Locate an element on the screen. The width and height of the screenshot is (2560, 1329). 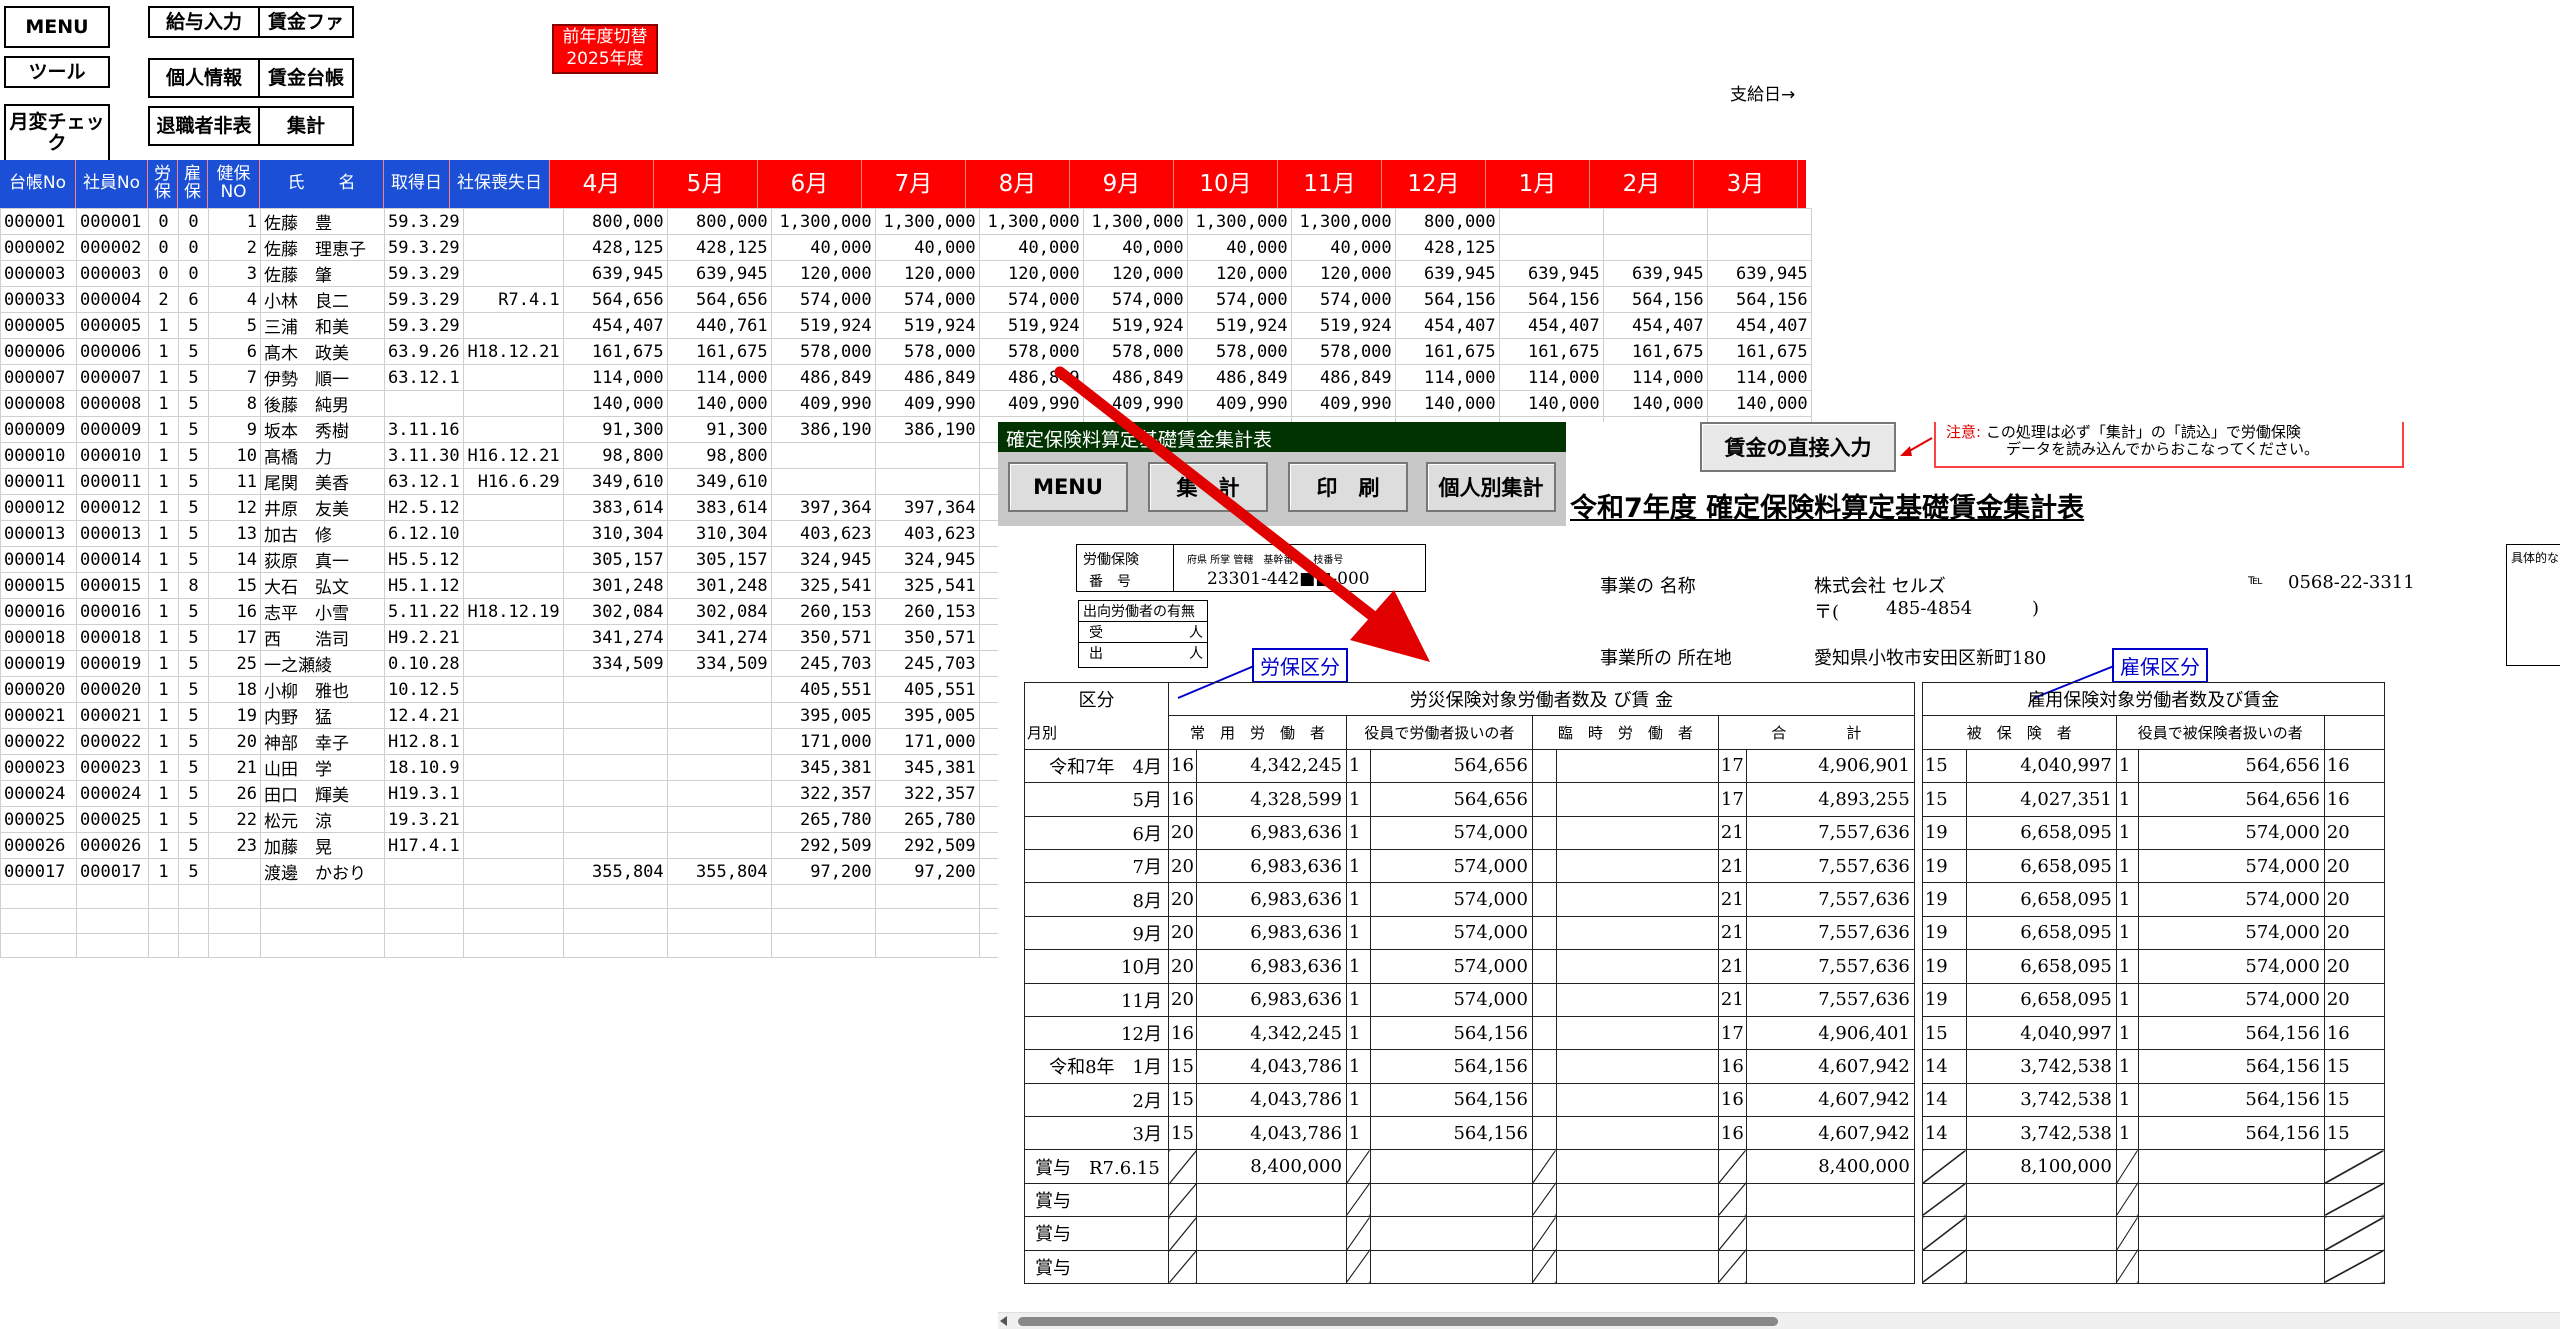
month-wage-cell: 40,000 is located at coordinates (1031, 247).